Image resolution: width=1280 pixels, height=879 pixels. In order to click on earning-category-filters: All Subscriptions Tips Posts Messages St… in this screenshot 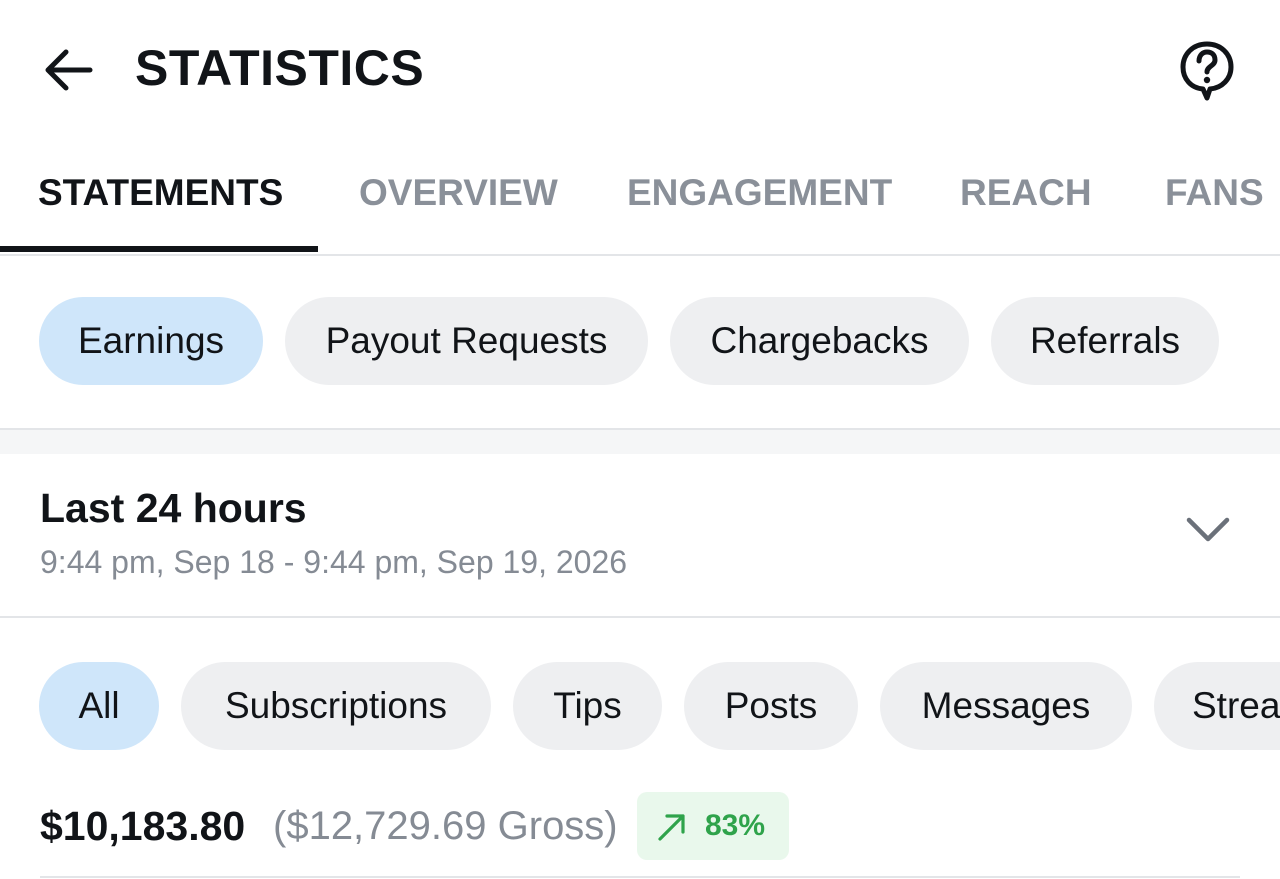, I will do `click(640, 706)`.